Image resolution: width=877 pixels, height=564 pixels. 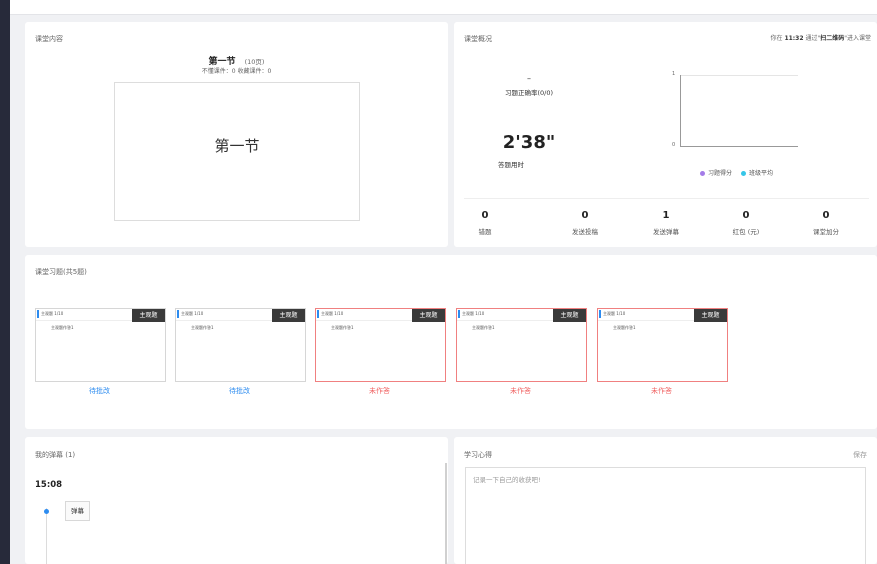 I want to click on stat-bonus-label: 课堂加分, so click(x=826, y=232).